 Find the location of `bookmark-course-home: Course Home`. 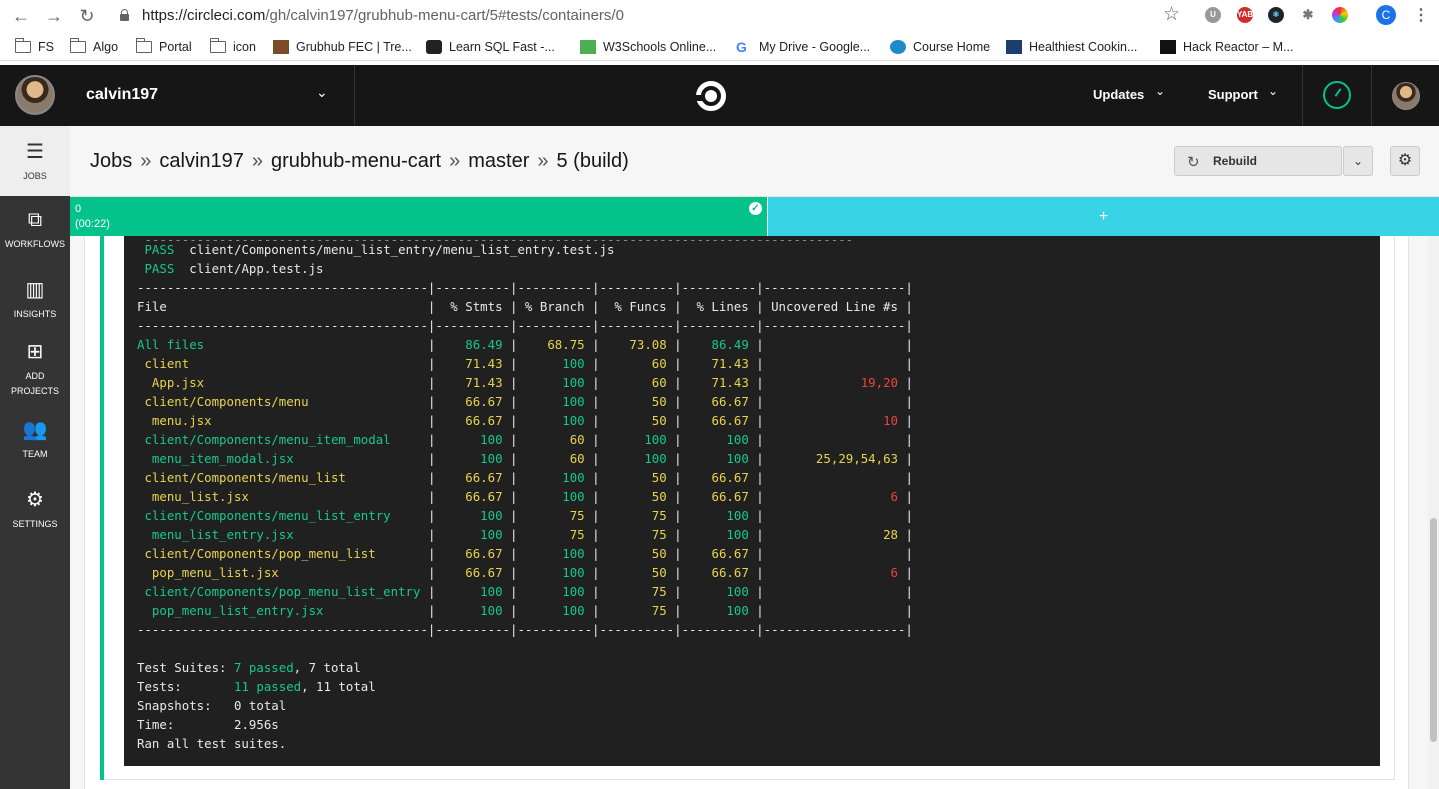

bookmark-course-home: Course Home is located at coordinates (940, 47).